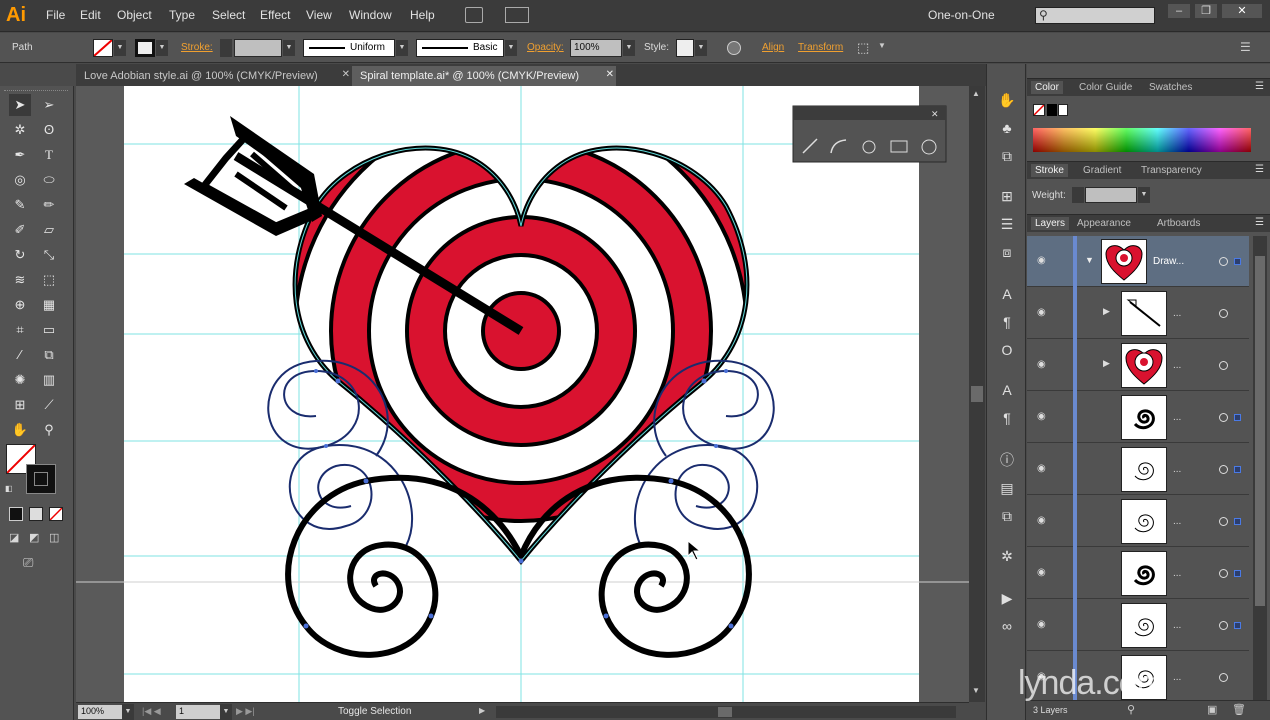  Describe the element at coordinates (1178, 223) in the screenshot. I see `tab-artboards: Artboards` at that location.